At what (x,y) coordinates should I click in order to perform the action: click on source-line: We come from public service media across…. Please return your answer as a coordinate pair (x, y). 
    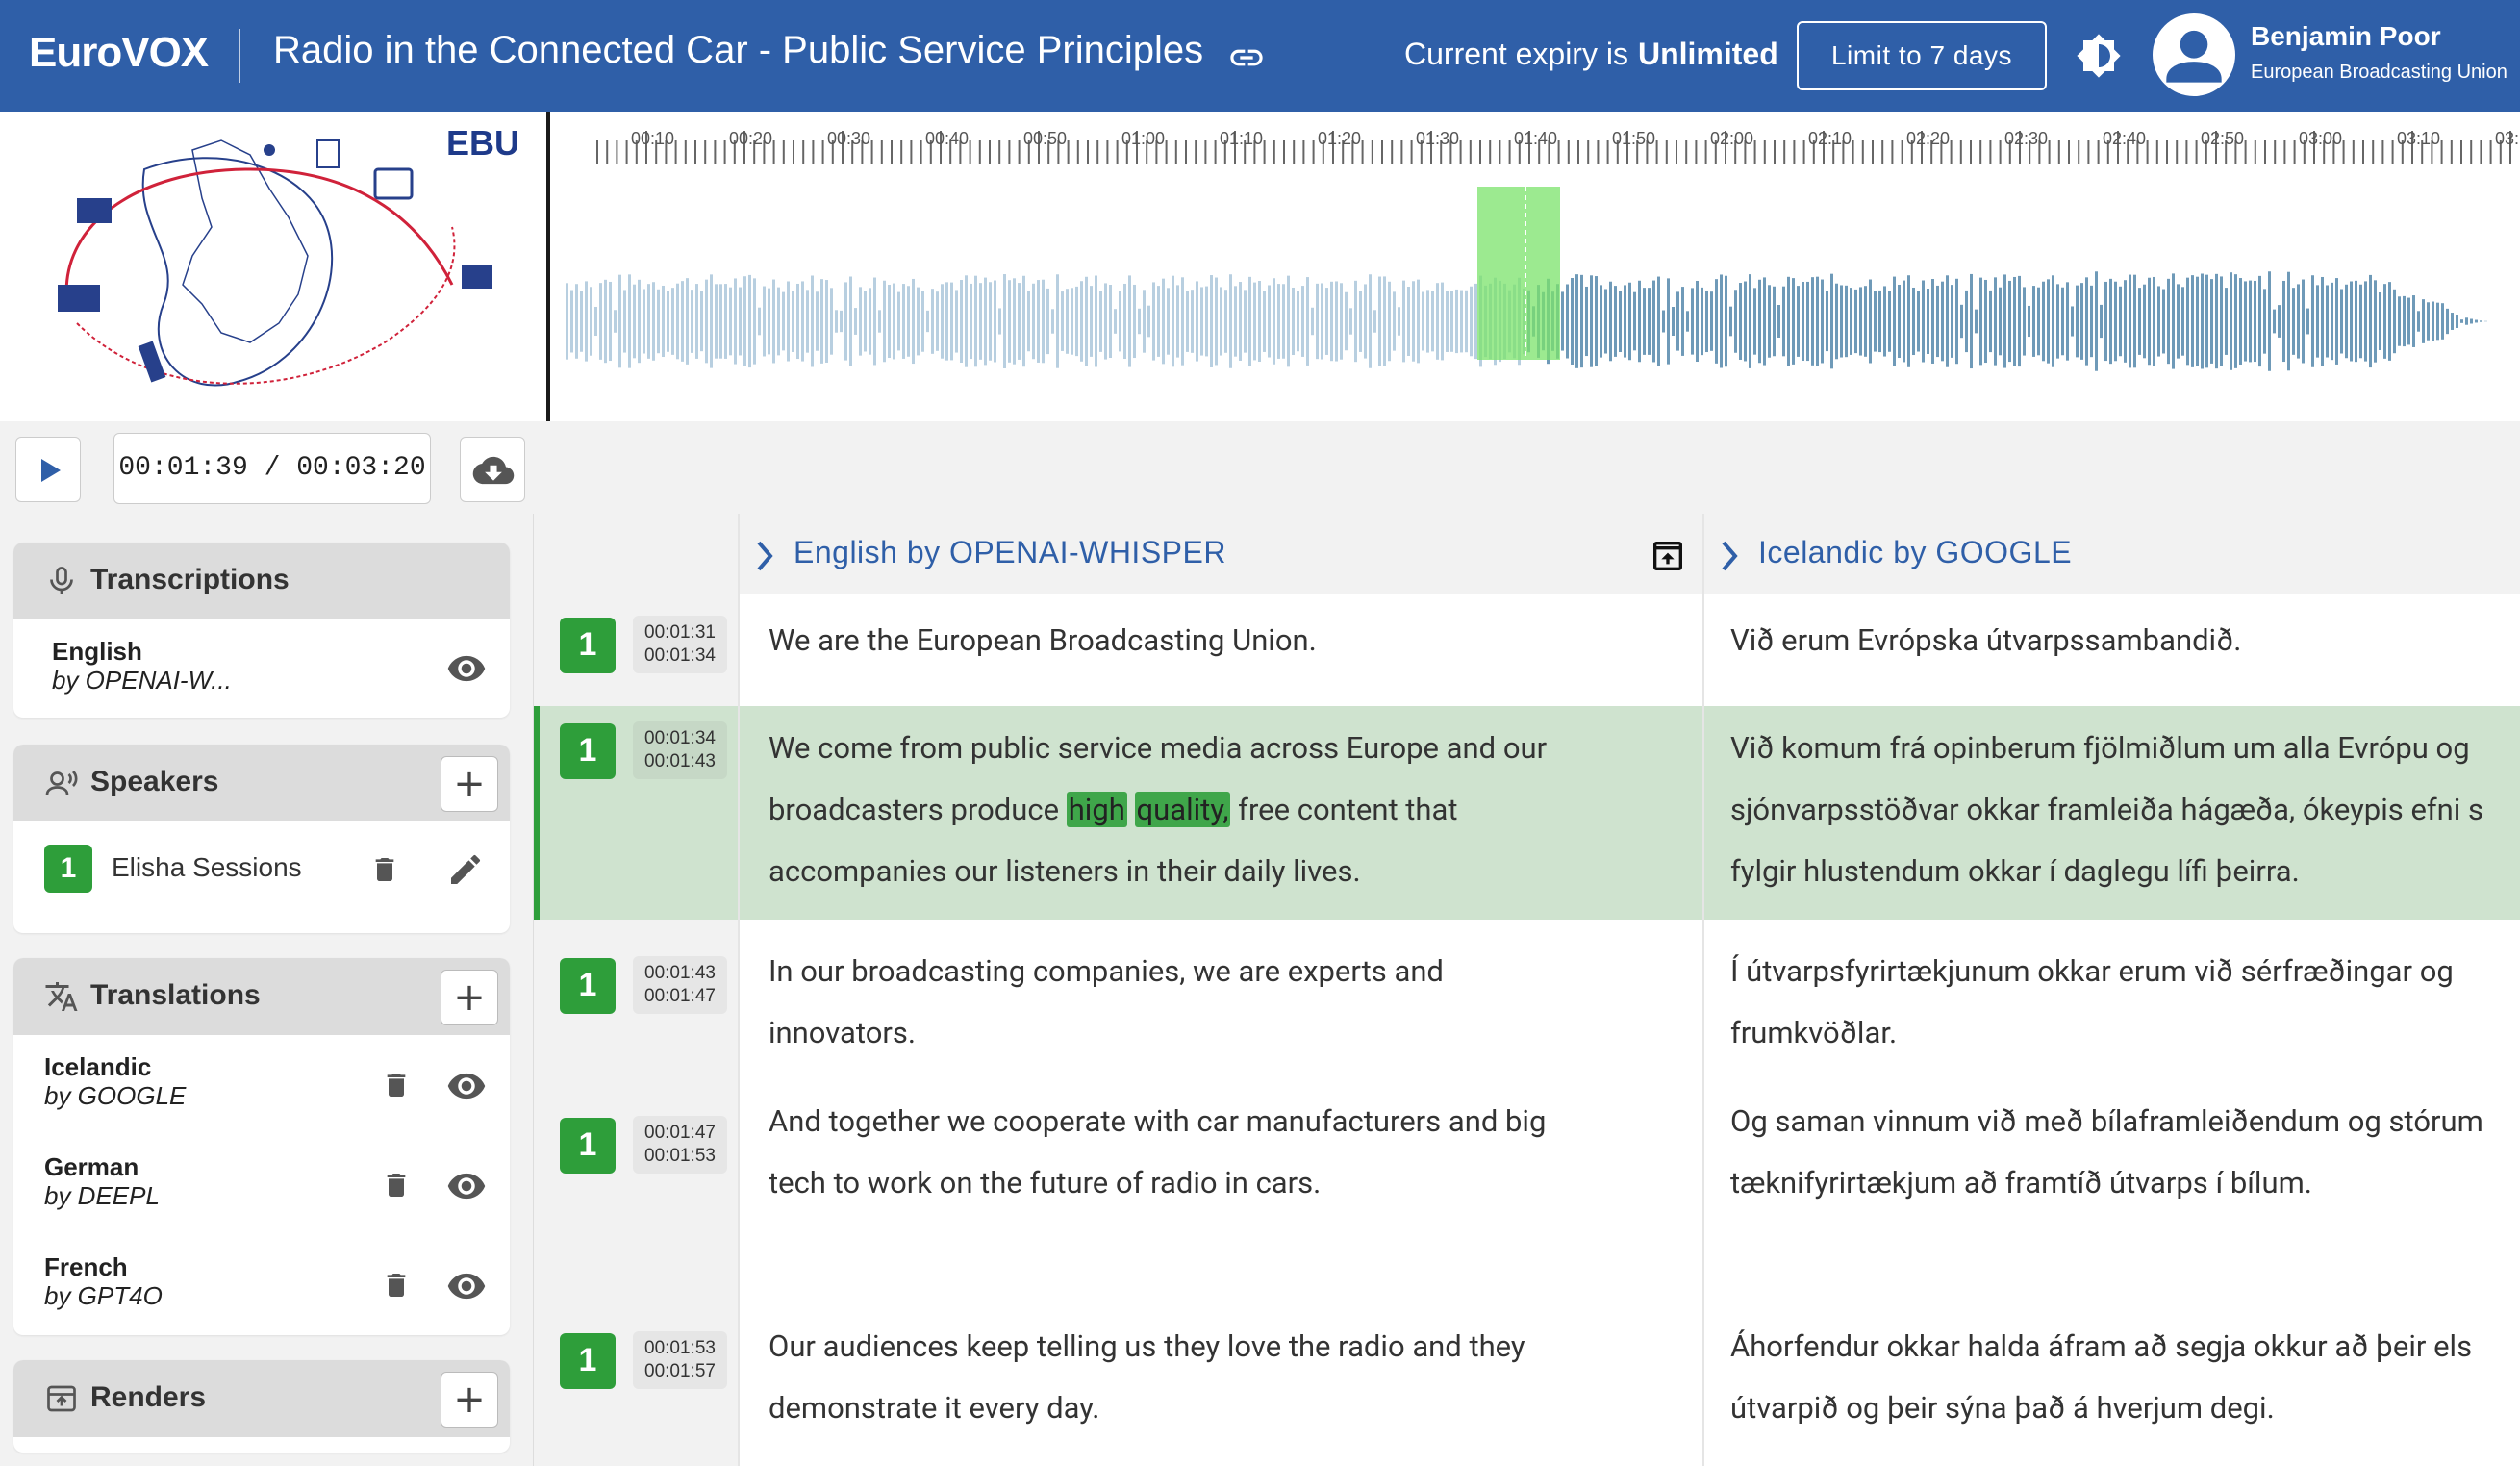
    Looking at the image, I should click on (1159, 748).